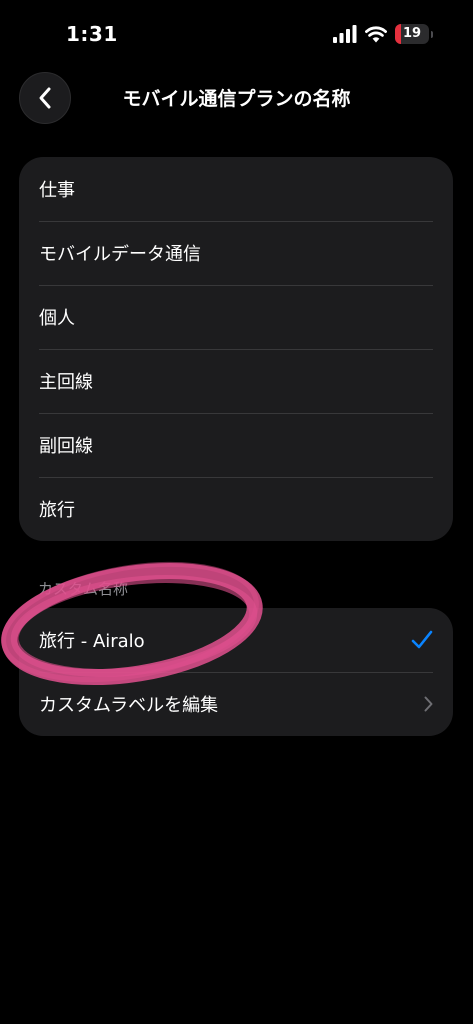  I want to click on list-item-work: 仕事, so click(236, 189).